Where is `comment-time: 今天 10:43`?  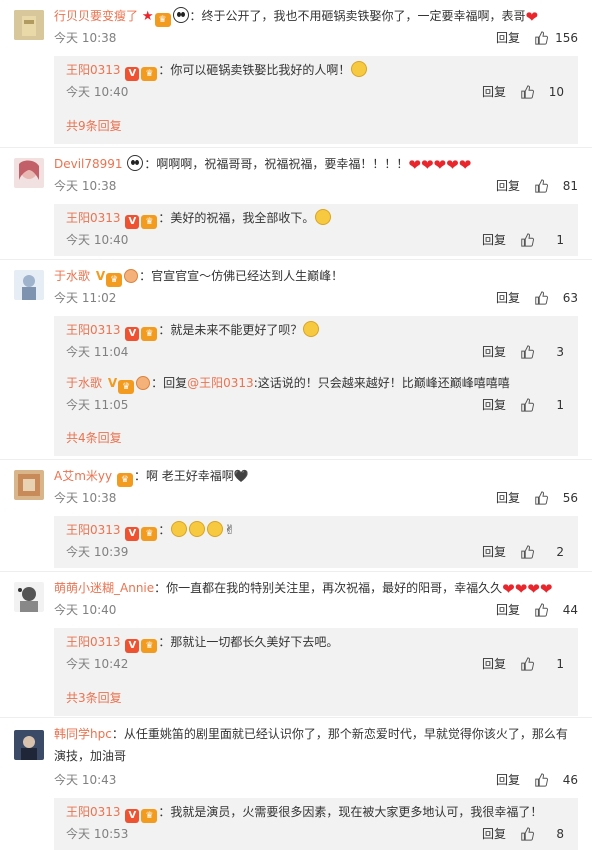
comment-time: 今天 10:43 is located at coordinates (85, 780).